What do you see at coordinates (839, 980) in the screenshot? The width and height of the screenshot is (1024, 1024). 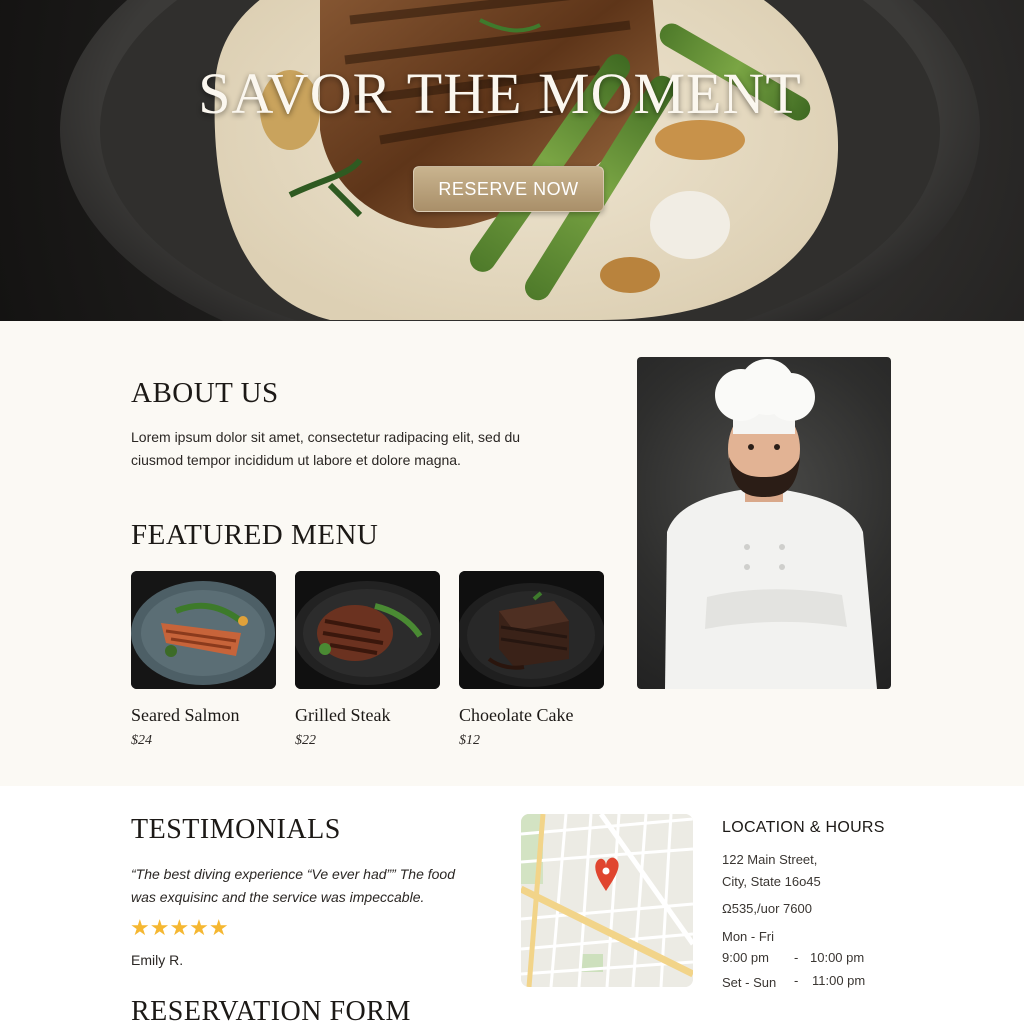 I see `weekend-close: 11:00 pm` at bounding box center [839, 980].